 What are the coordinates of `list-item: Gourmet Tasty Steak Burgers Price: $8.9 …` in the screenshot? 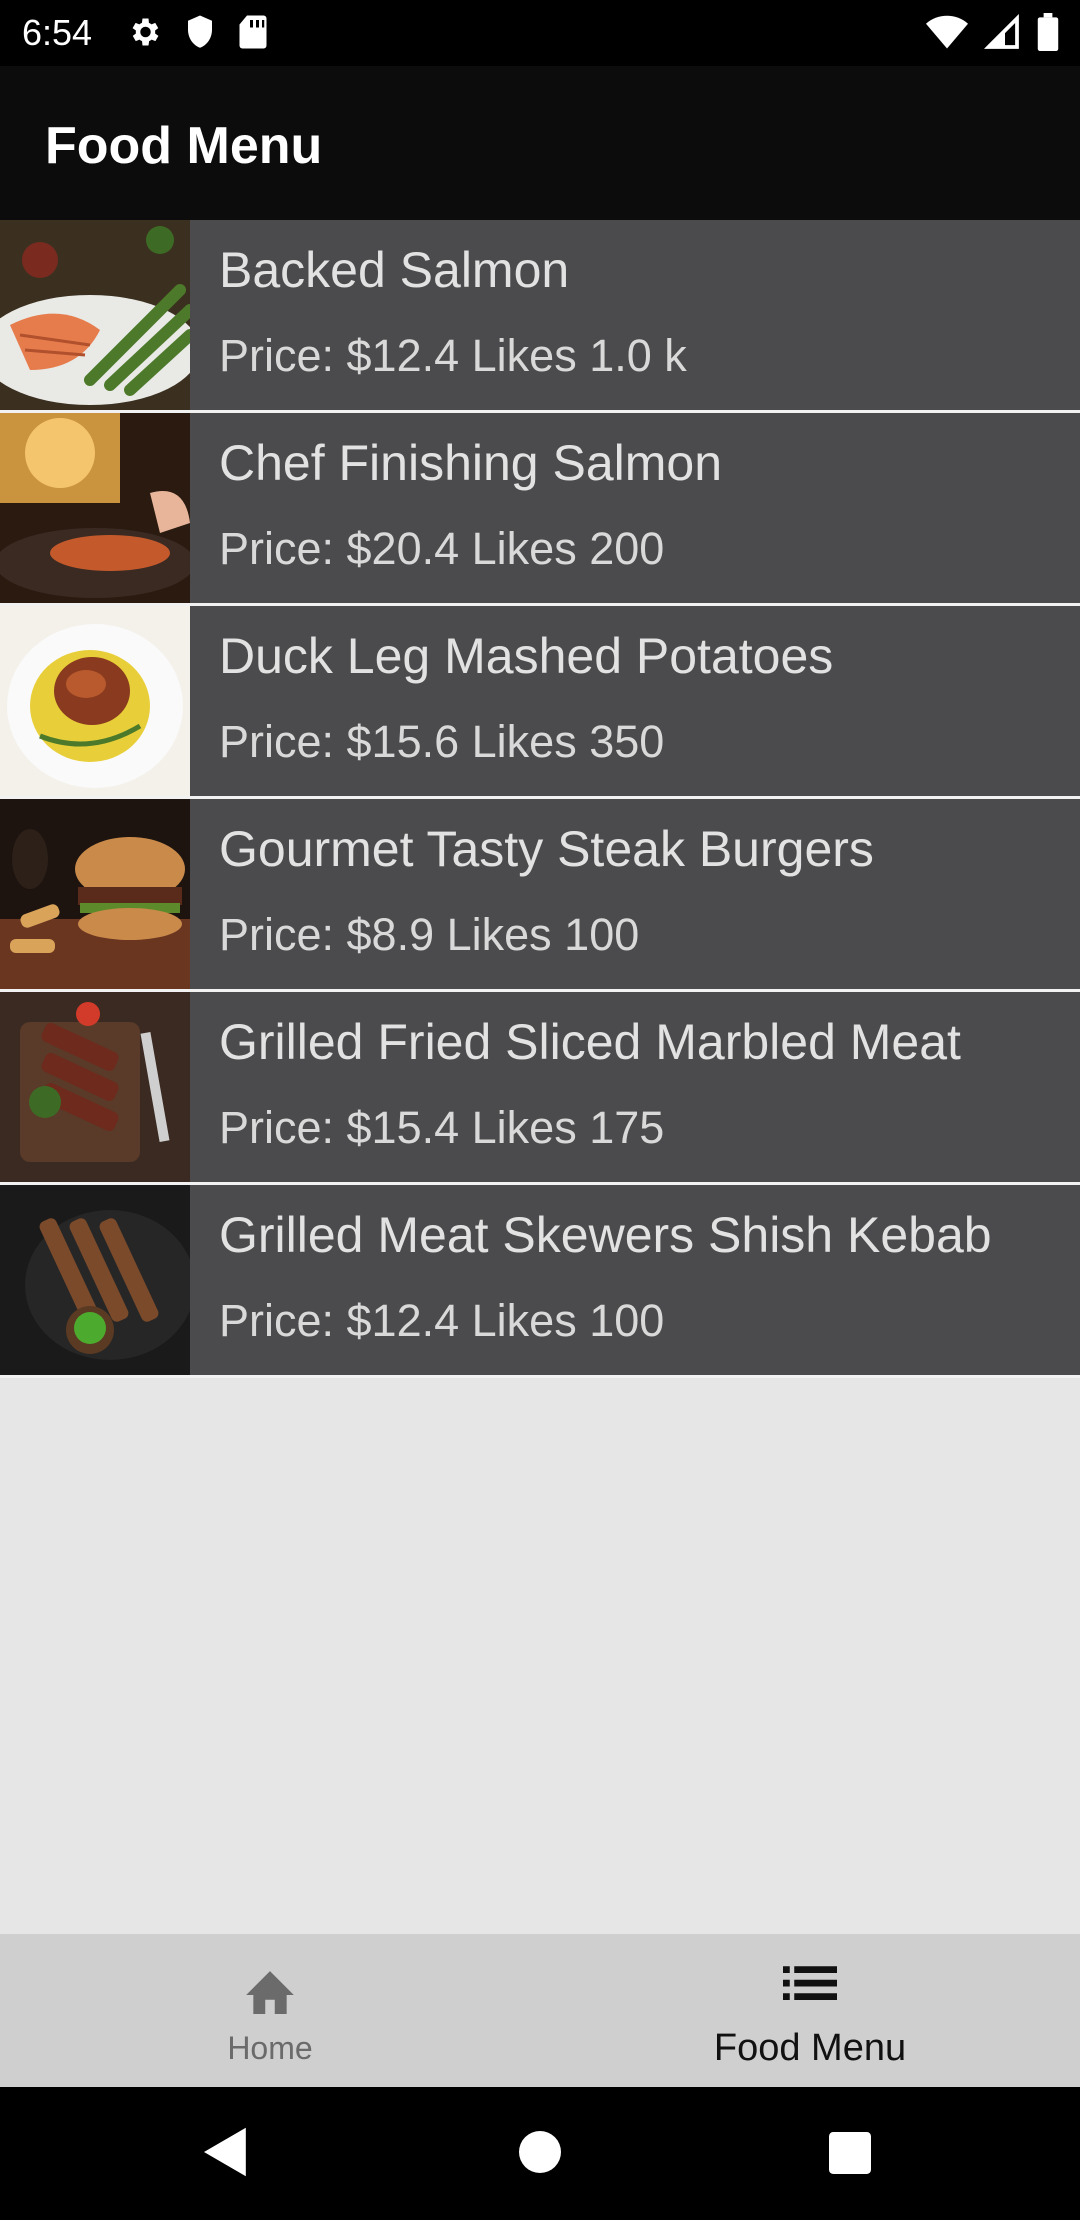 It's located at (540, 895).